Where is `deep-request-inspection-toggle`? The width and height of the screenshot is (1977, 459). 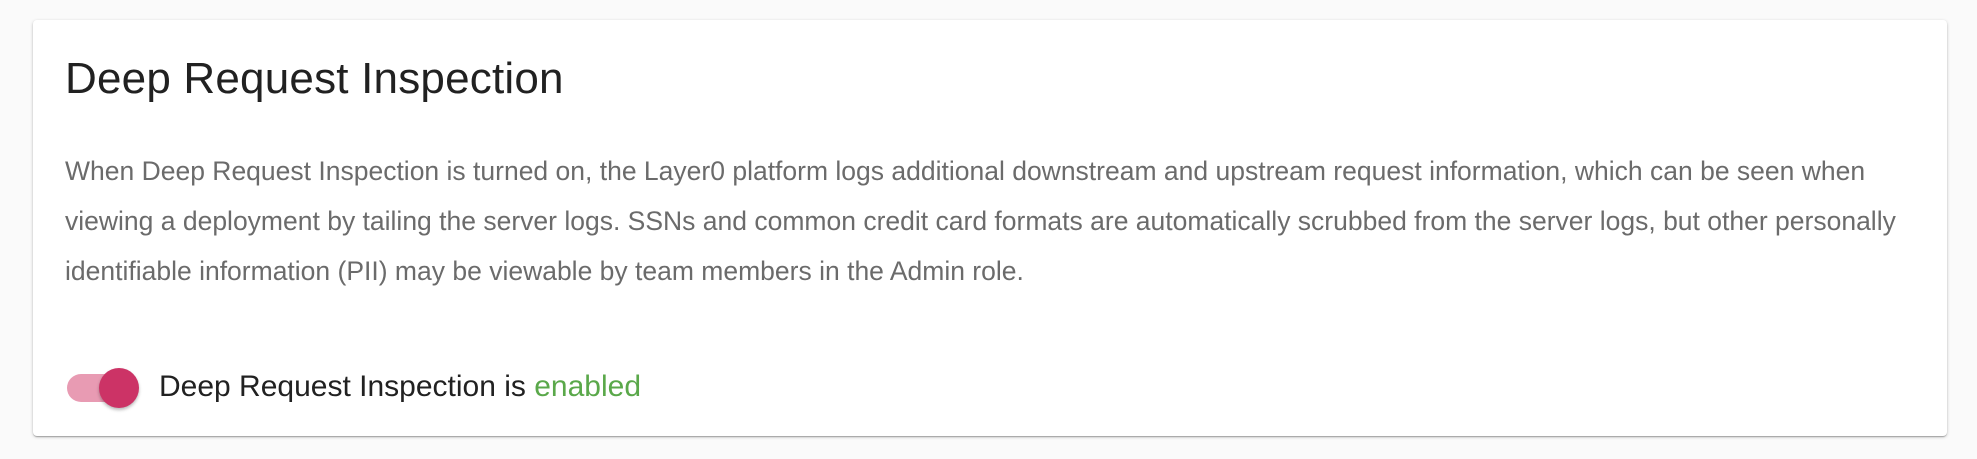
deep-request-inspection-toggle is located at coordinates (103, 387).